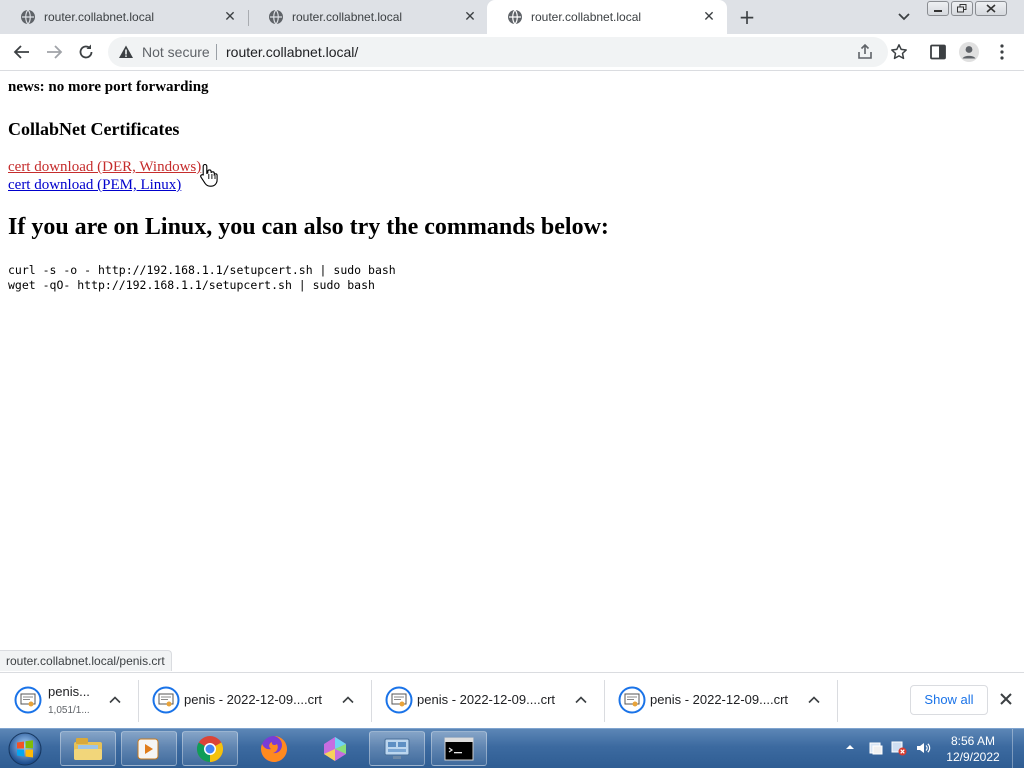  Describe the element at coordinates (899, 748) in the screenshot. I see `network-error-icon` at that location.